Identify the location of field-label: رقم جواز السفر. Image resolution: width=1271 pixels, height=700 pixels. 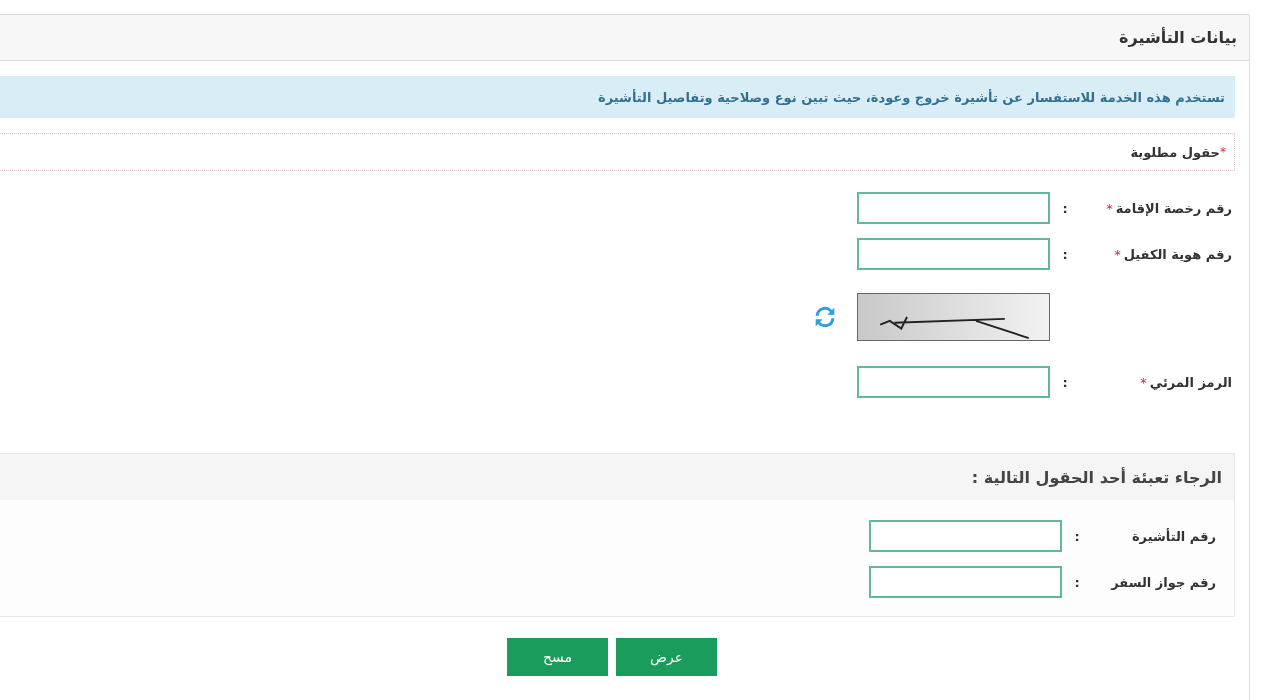
(1163, 582).